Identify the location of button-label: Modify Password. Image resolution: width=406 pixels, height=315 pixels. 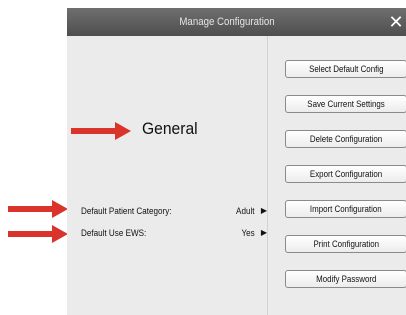
(346, 279).